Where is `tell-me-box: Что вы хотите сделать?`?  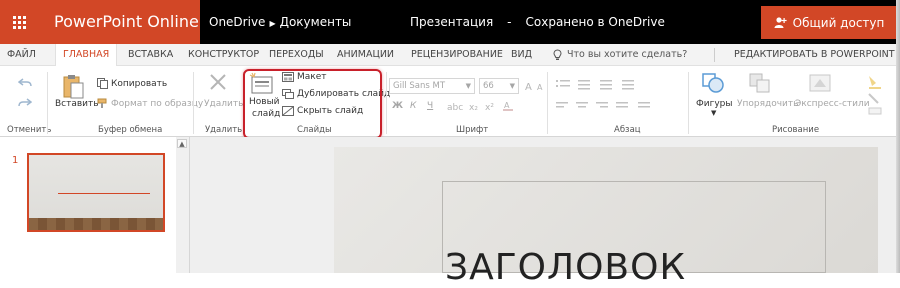 tell-me-box: Что вы хотите сделать? is located at coordinates (620, 55).